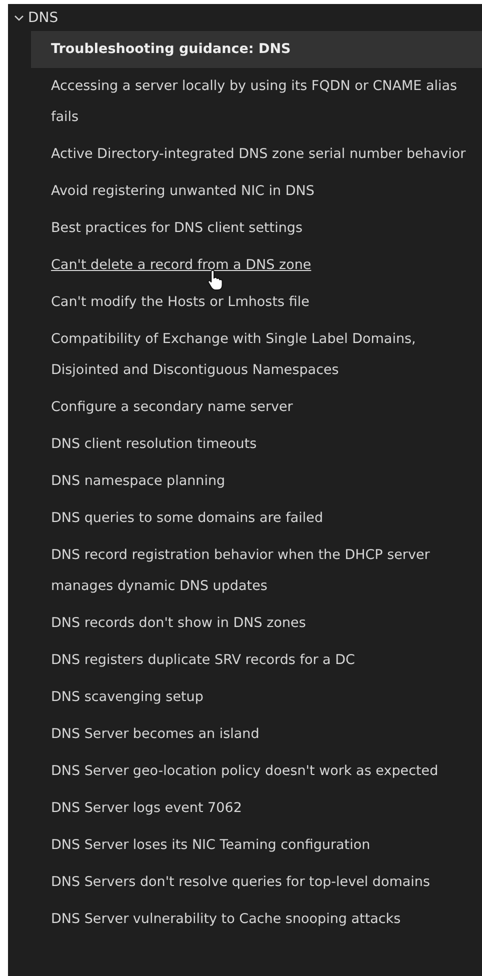  Describe the element at coordinates (256, 228) in the screenshot. I see `nav-item: Best practices for DNS client settings` at that location.